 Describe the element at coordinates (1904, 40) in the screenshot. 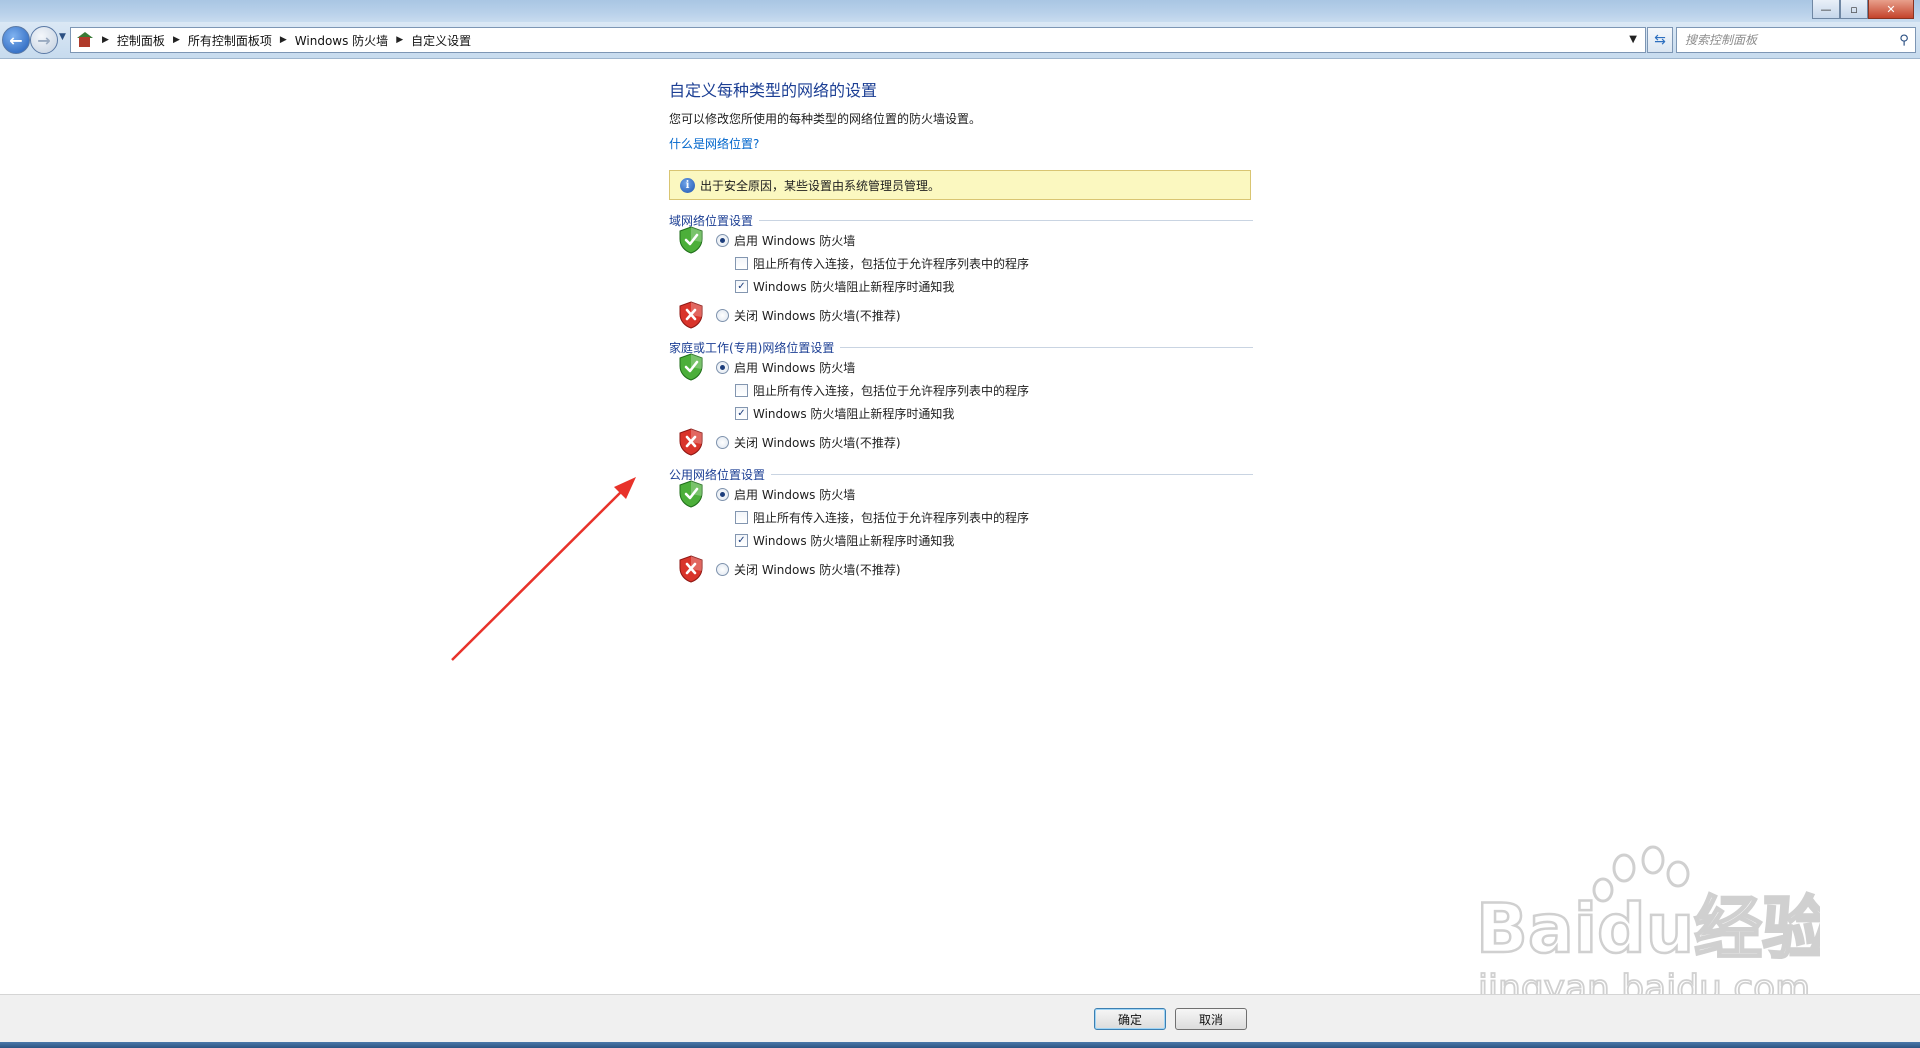

I see `search-icon: ⚲` at that location.